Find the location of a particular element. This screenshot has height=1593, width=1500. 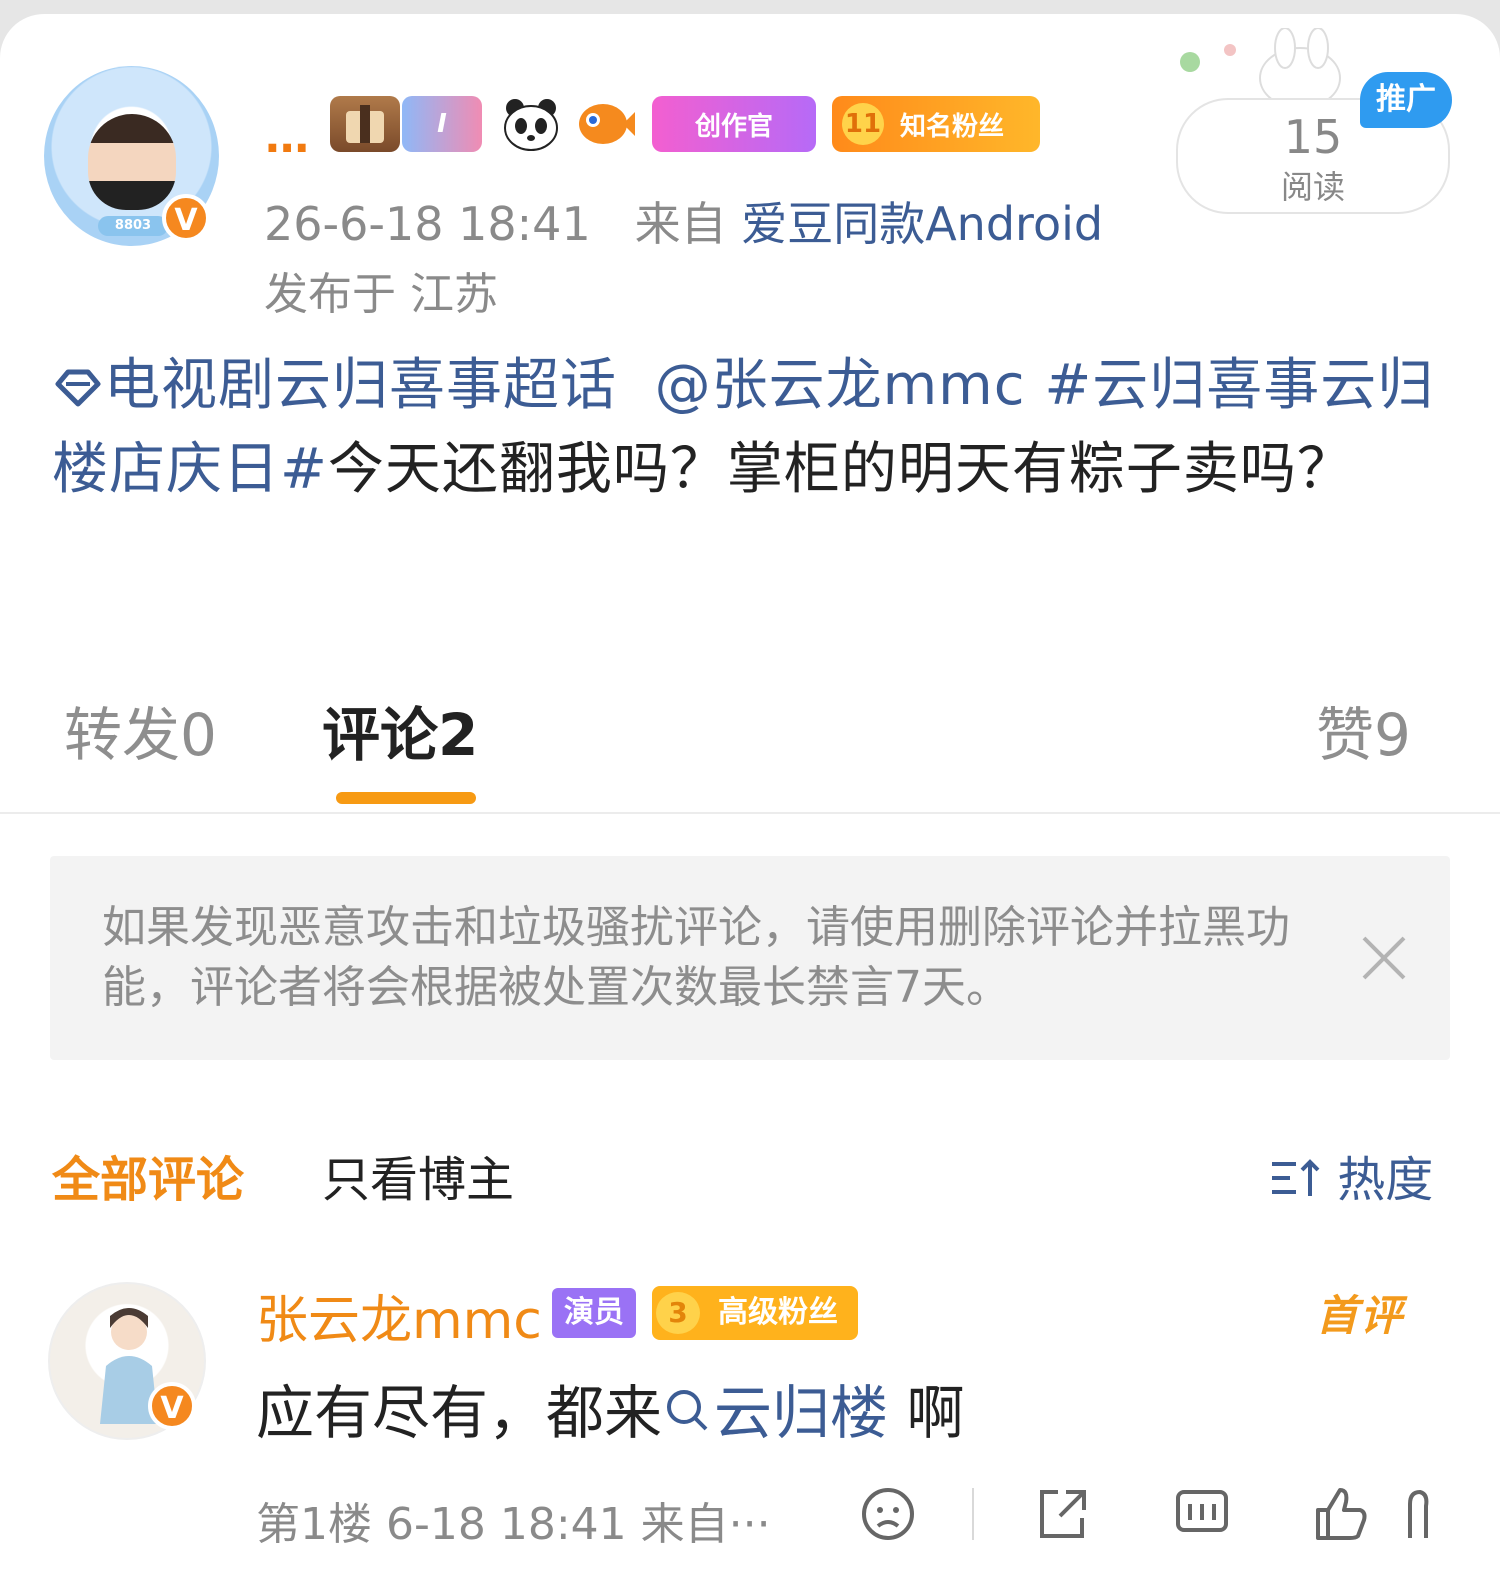

search-keyword-link: 云归楼 is located at coordinates (775, 1413).